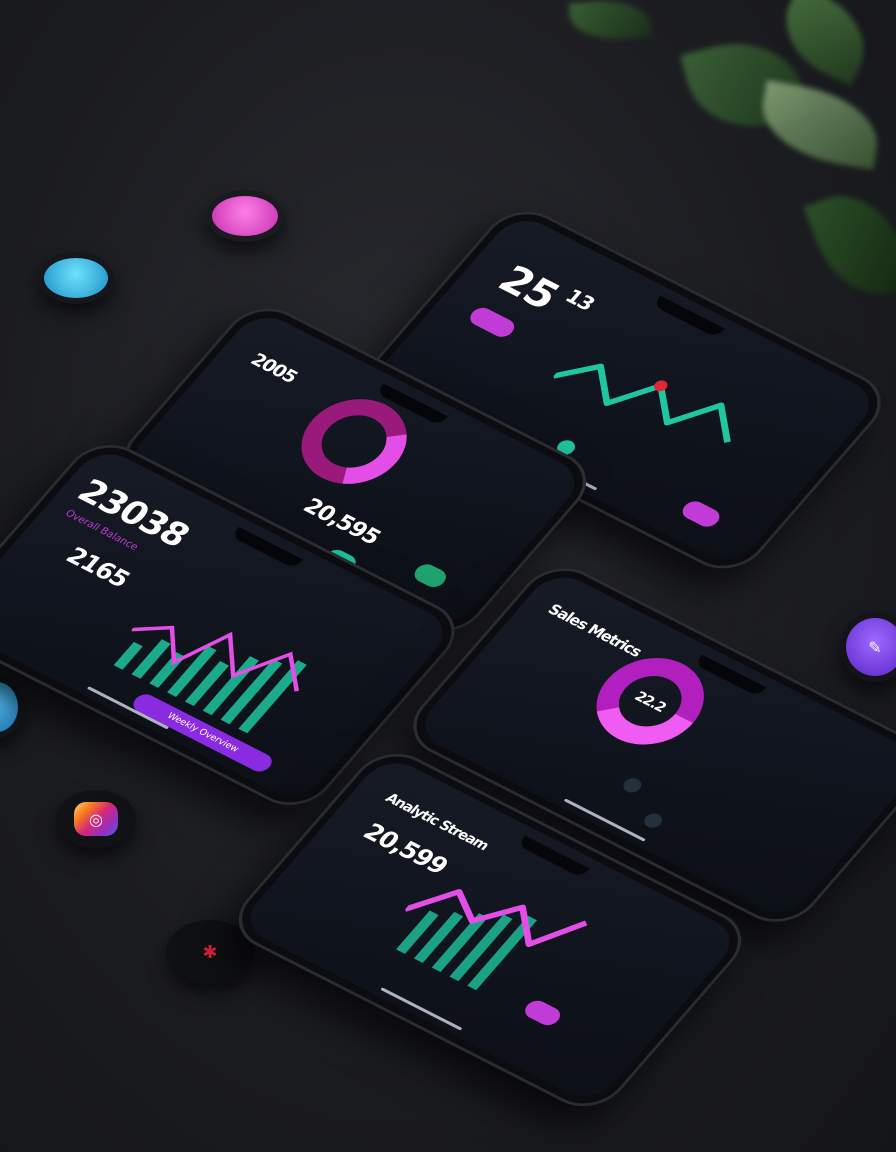 Image resolution: width=896 pixels, height=1152 pixels. Describe the element at coordinates (96, 819) in the screenshot. I see `instagram-icon: ◎` at that location.